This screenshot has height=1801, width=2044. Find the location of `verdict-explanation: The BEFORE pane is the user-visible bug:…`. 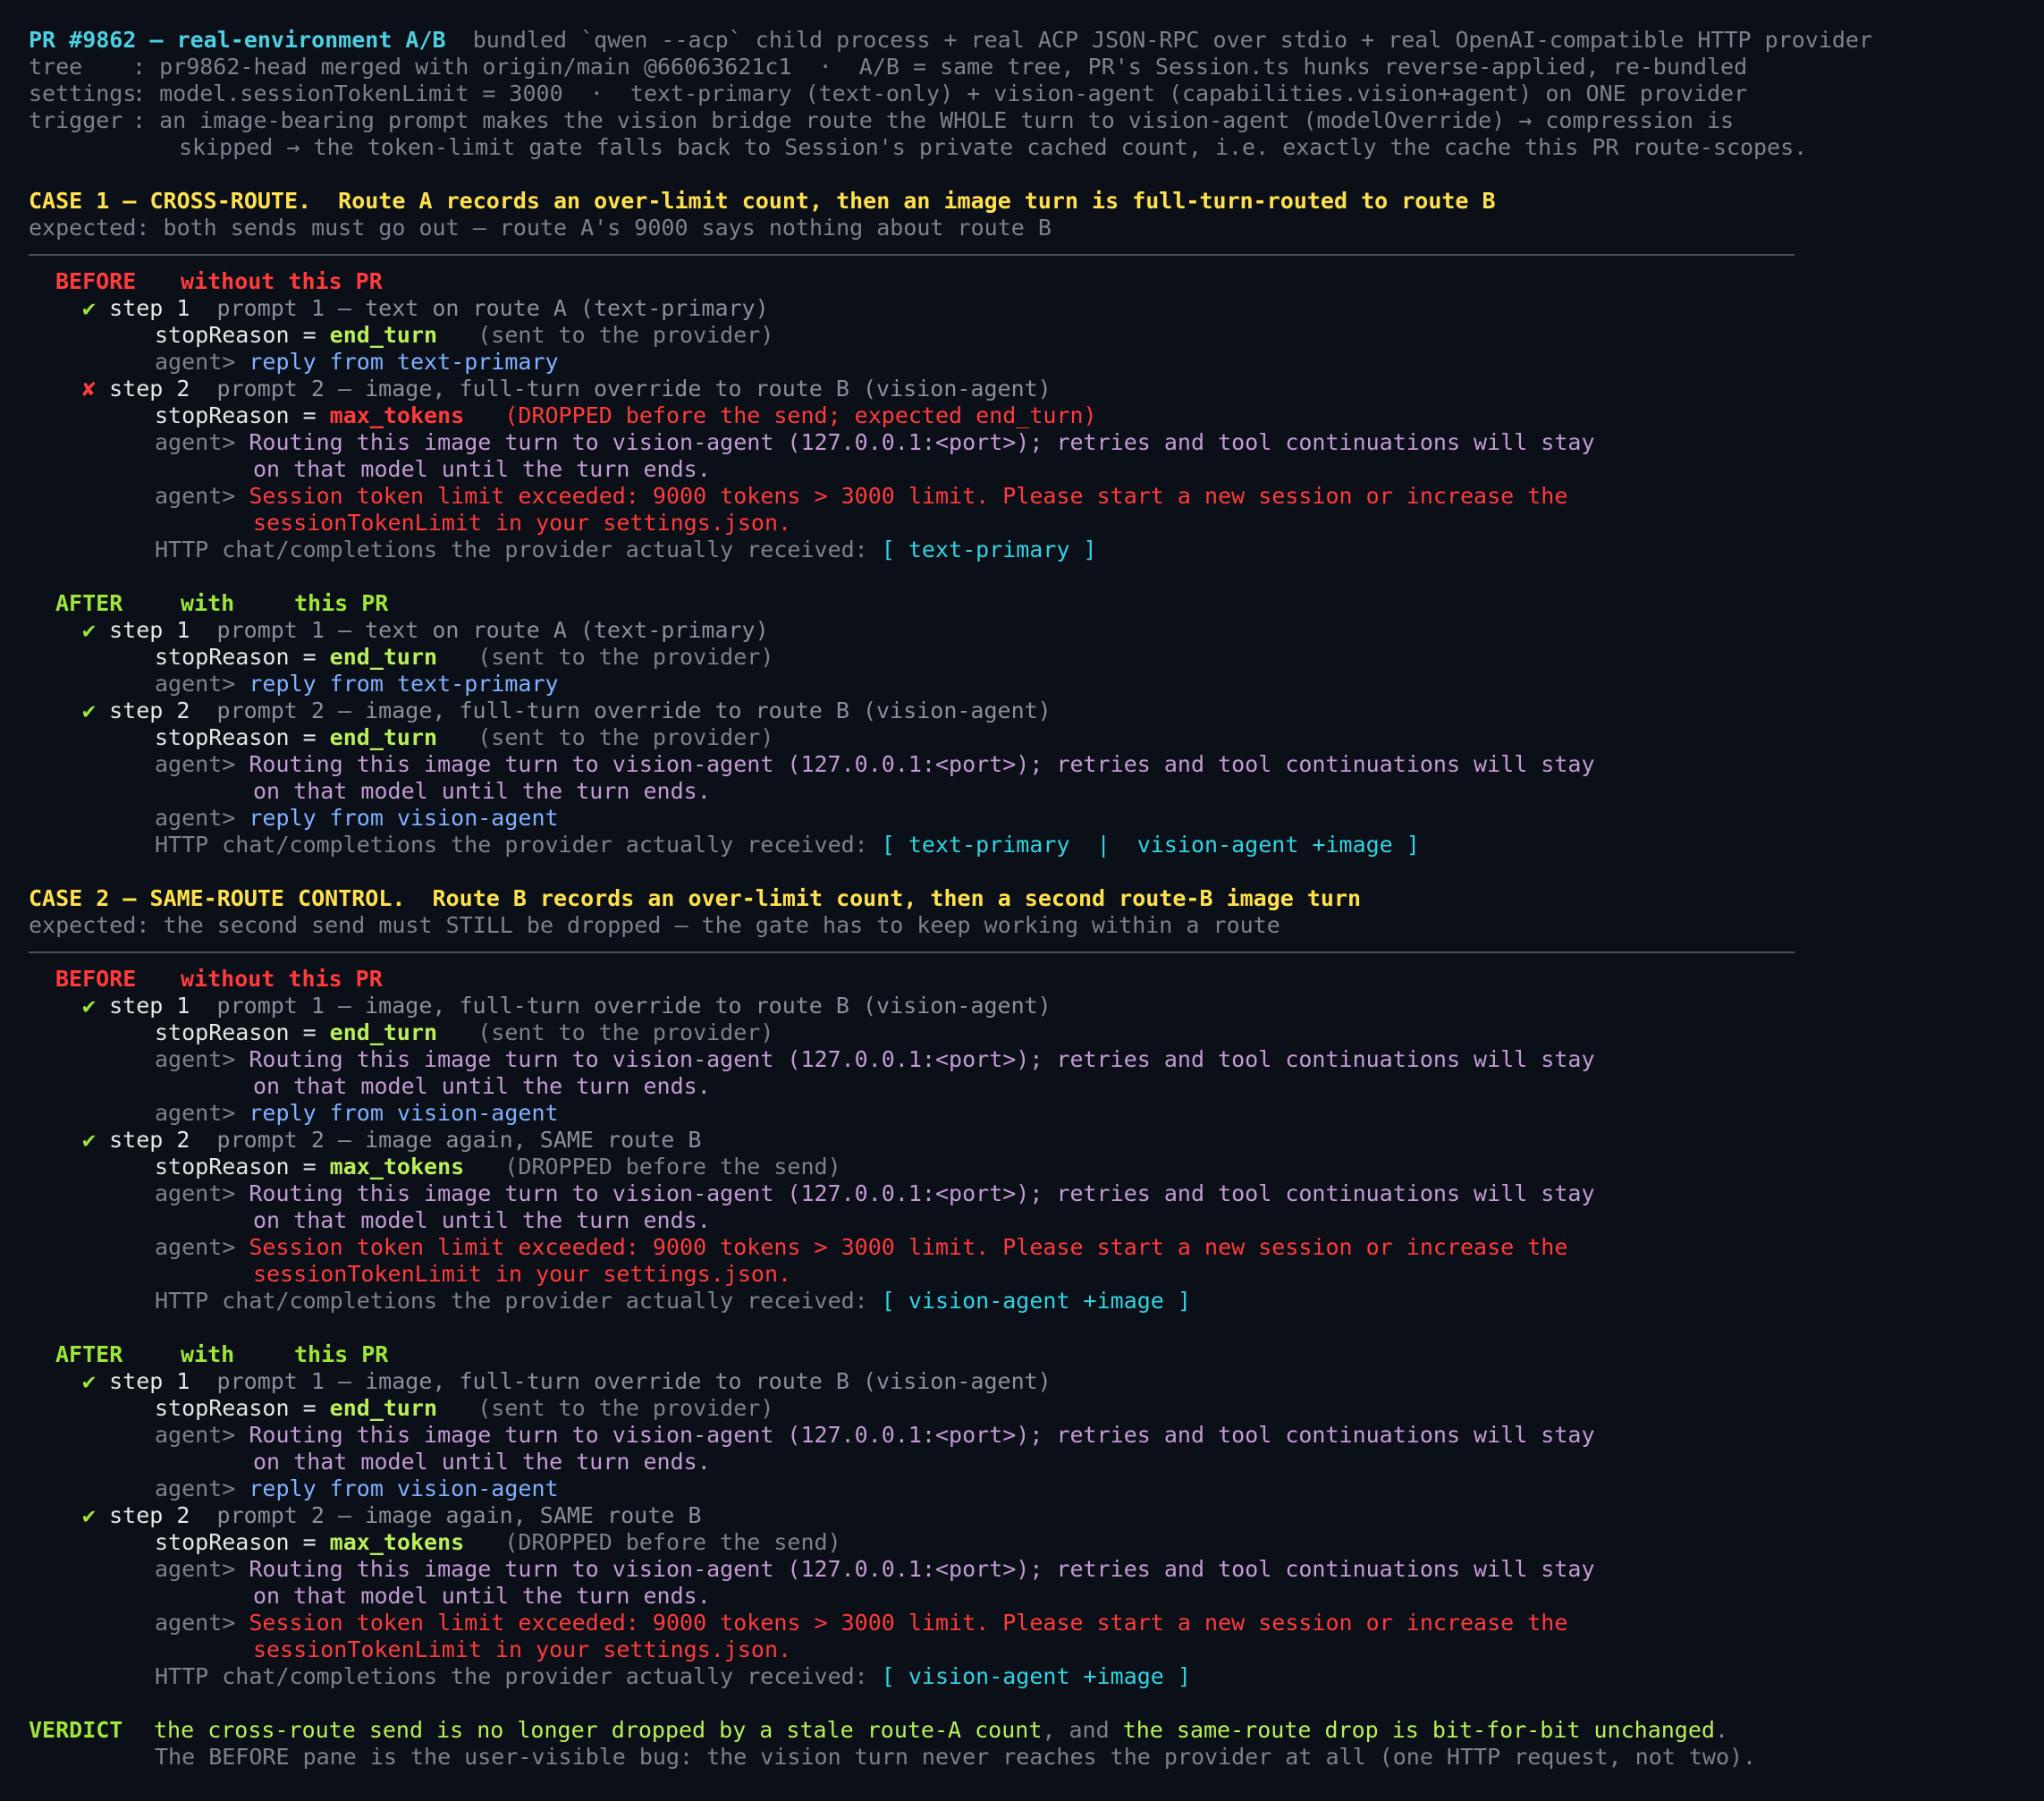

verdict-explanation: The BEFORE pane is the user-visible bug:… is located at coordinates (956, 1757).